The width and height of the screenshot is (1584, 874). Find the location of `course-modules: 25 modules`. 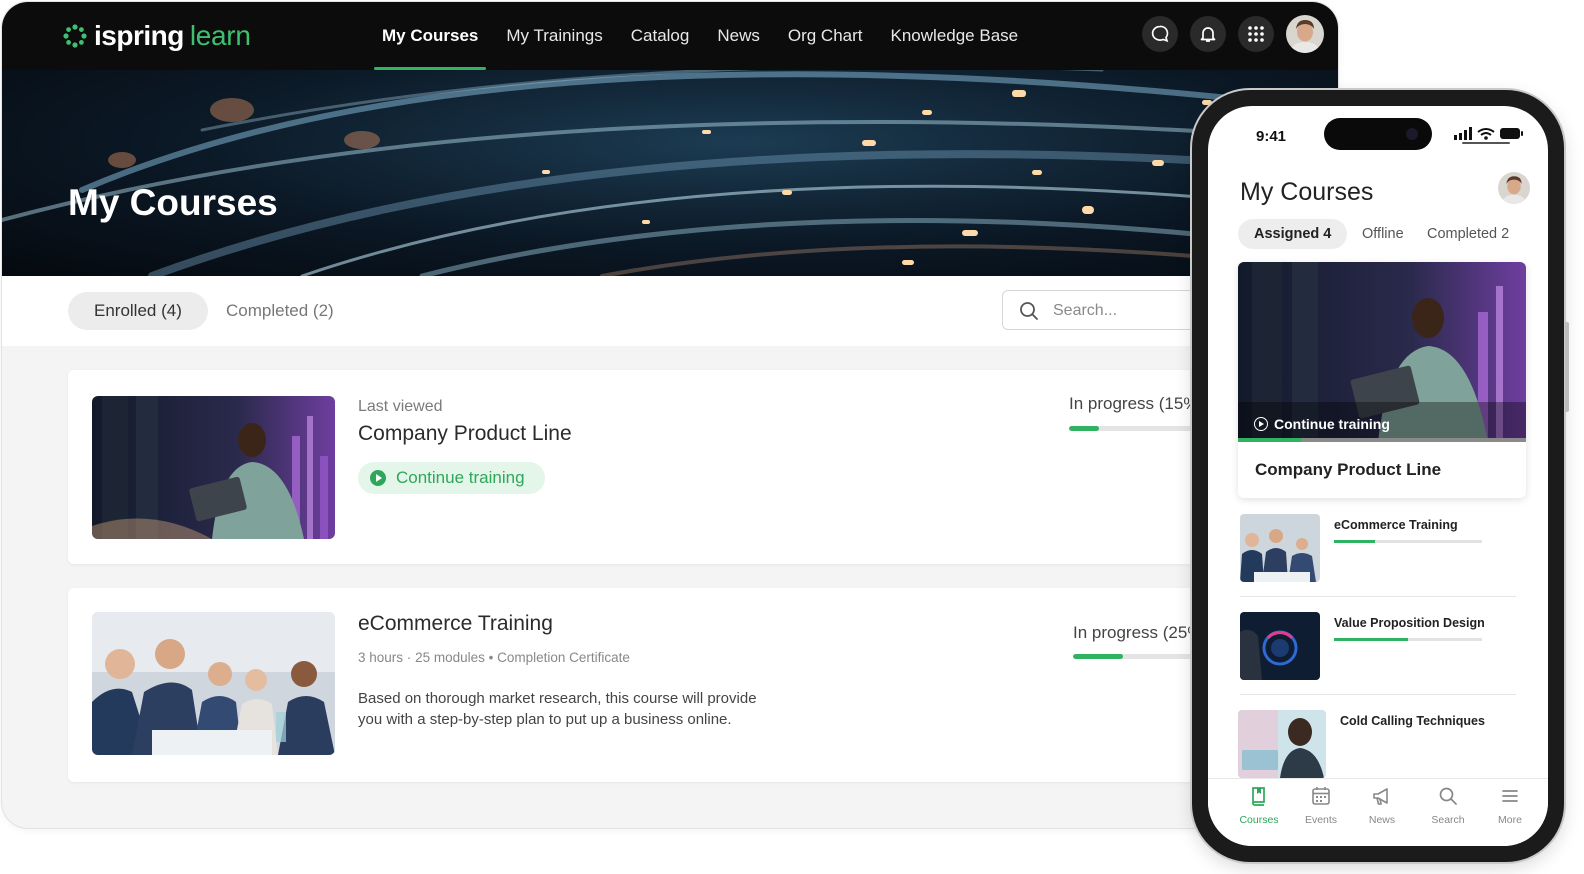

course-modules: 25 modules is located at coordinates (450, 657).